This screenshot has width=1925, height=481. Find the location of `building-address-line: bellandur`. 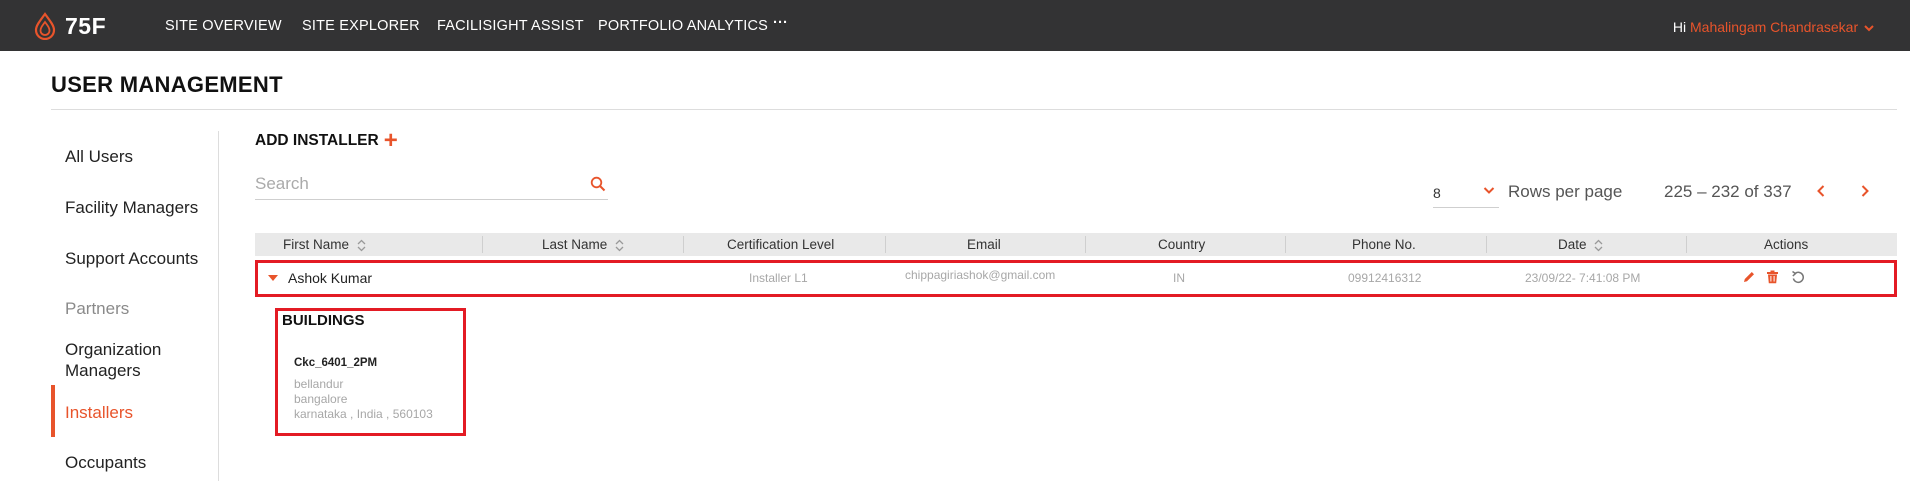

building-address-line: bellandur is located at coordinates (319, 384).